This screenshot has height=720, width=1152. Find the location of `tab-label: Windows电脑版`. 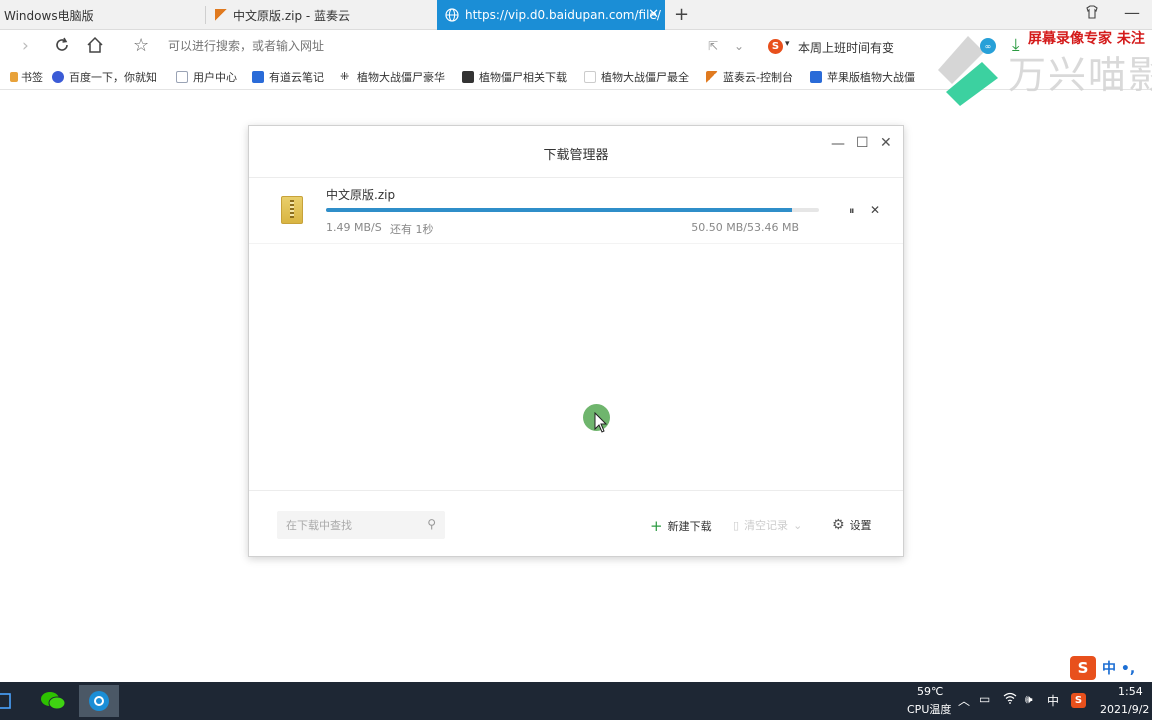

tab-label: Windows电脑版 is located at coordinates (49, 15).